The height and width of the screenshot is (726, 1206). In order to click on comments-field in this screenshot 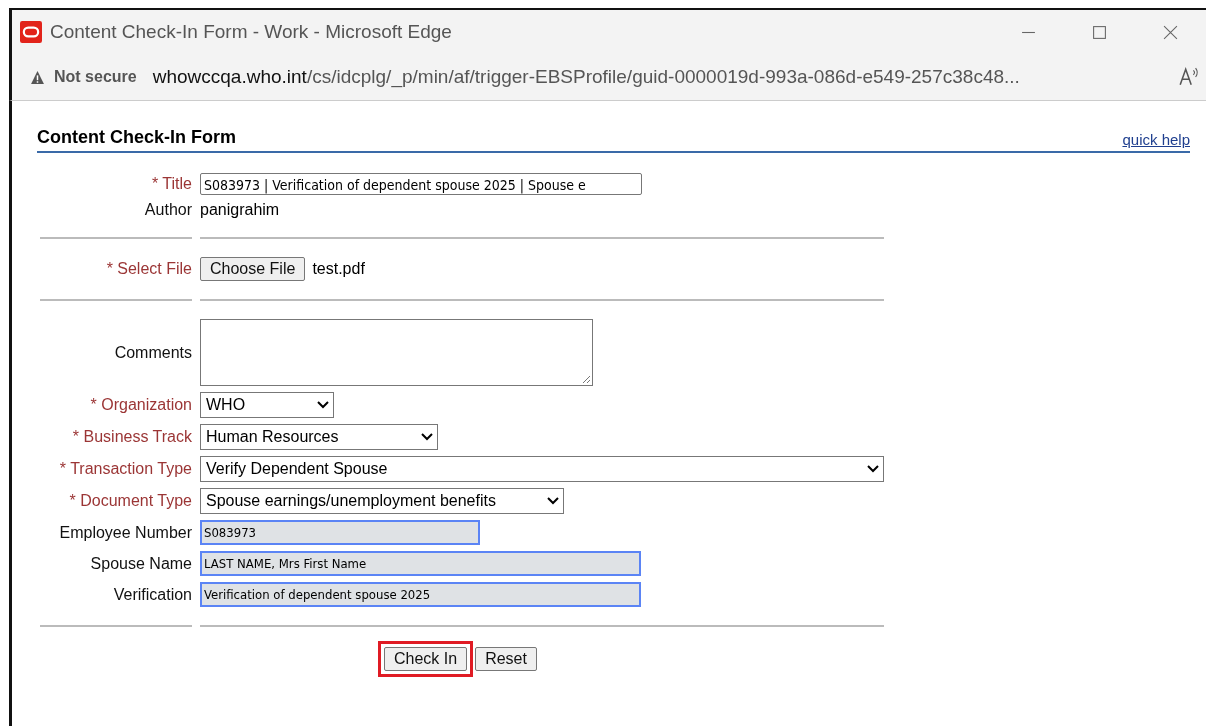, I will do `click(396, 352)`.